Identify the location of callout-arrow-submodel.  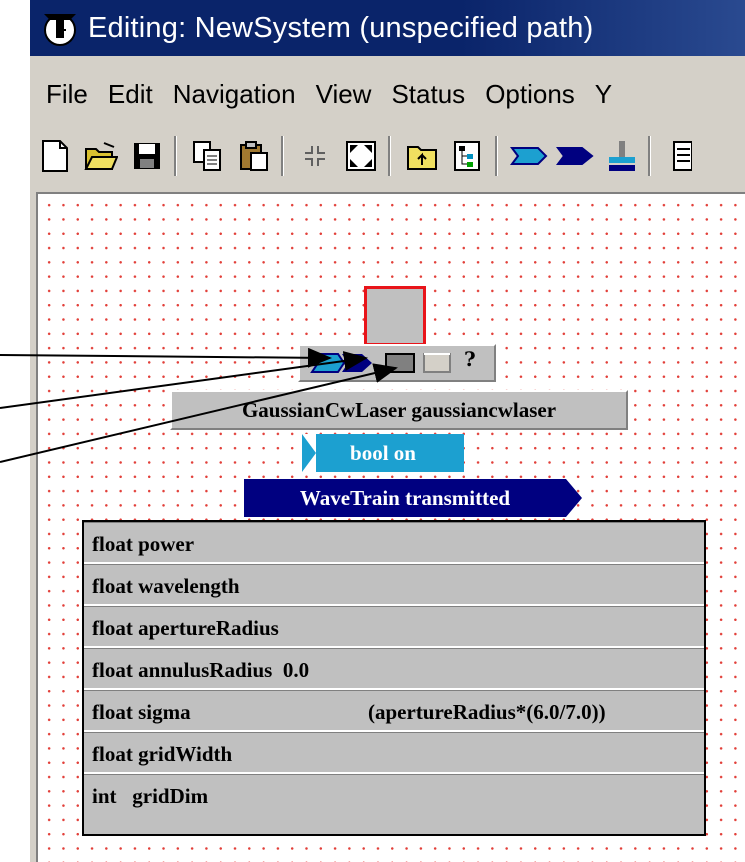
(199, 413).